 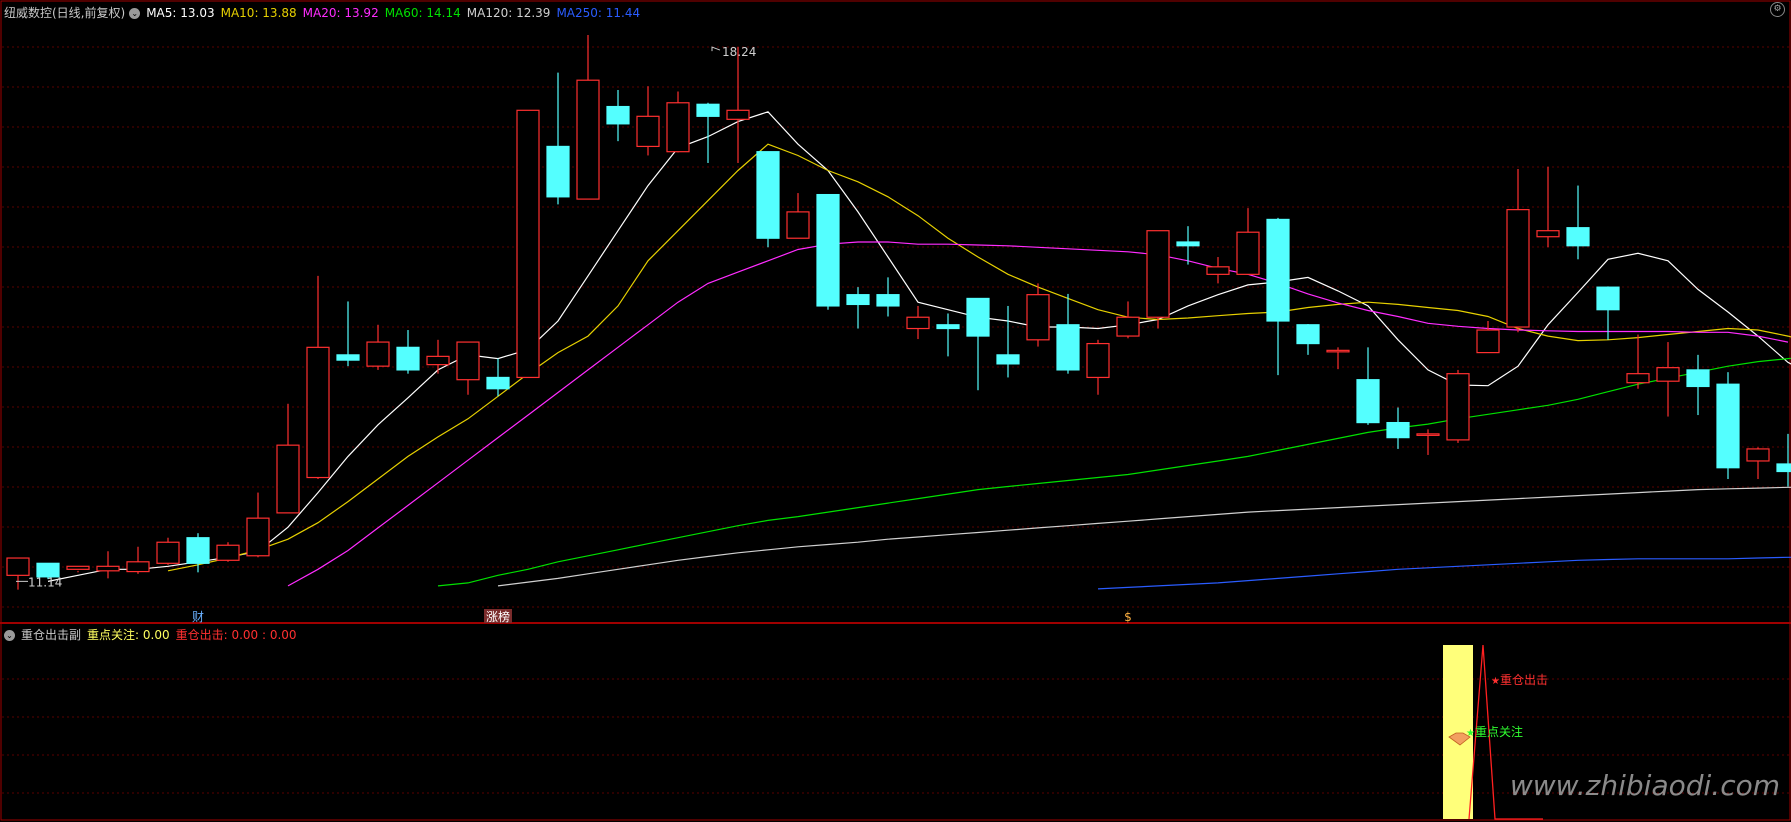 What do you see at coordinates (65, 13) in the screenshot?
I see `stock-title: 纽威数控(日线,前复权)` at bounding box center [65, 13].